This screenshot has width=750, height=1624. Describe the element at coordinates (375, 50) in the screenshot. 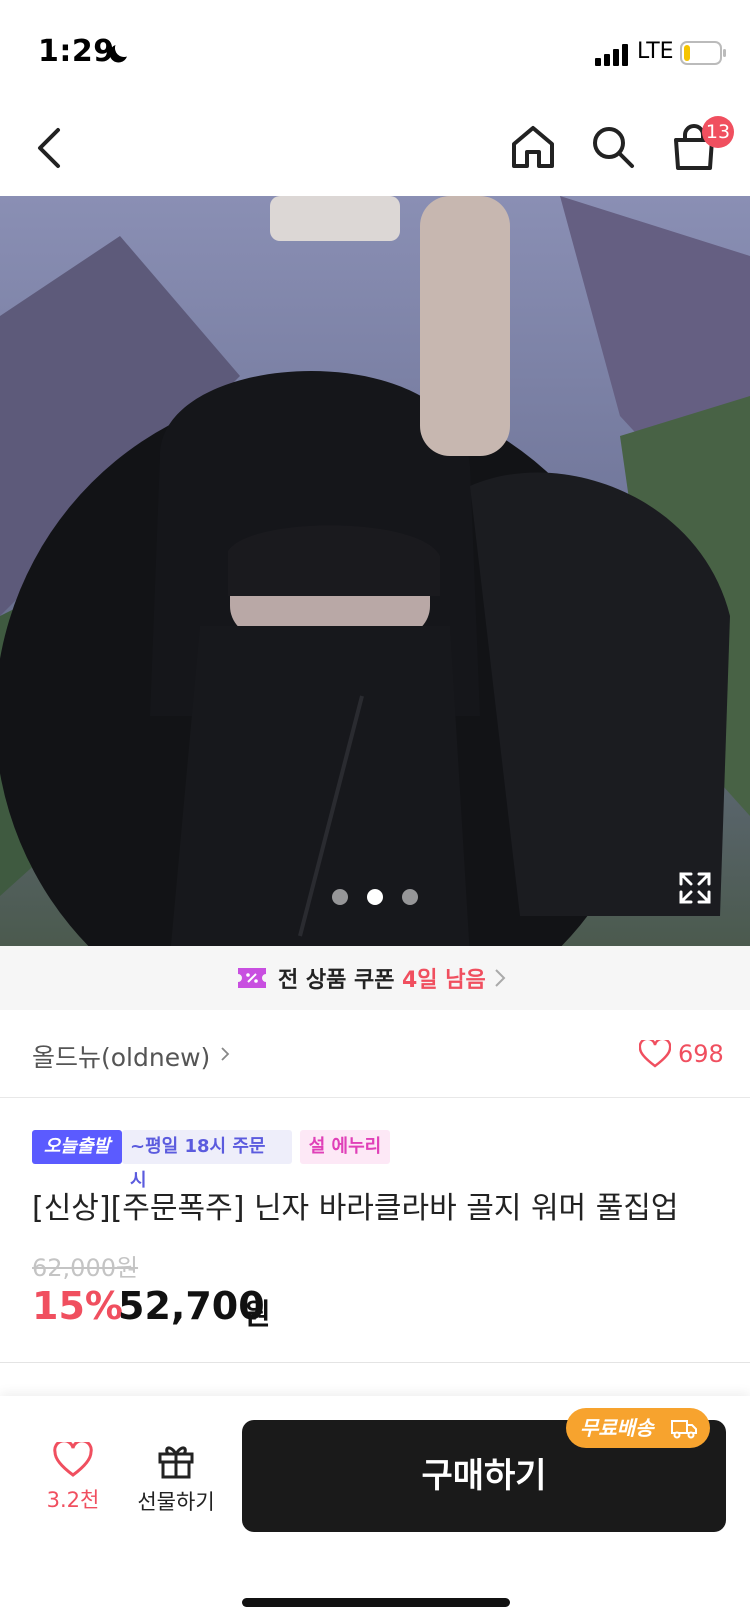

I see `status-bar: 1:29 LTE` at that location.